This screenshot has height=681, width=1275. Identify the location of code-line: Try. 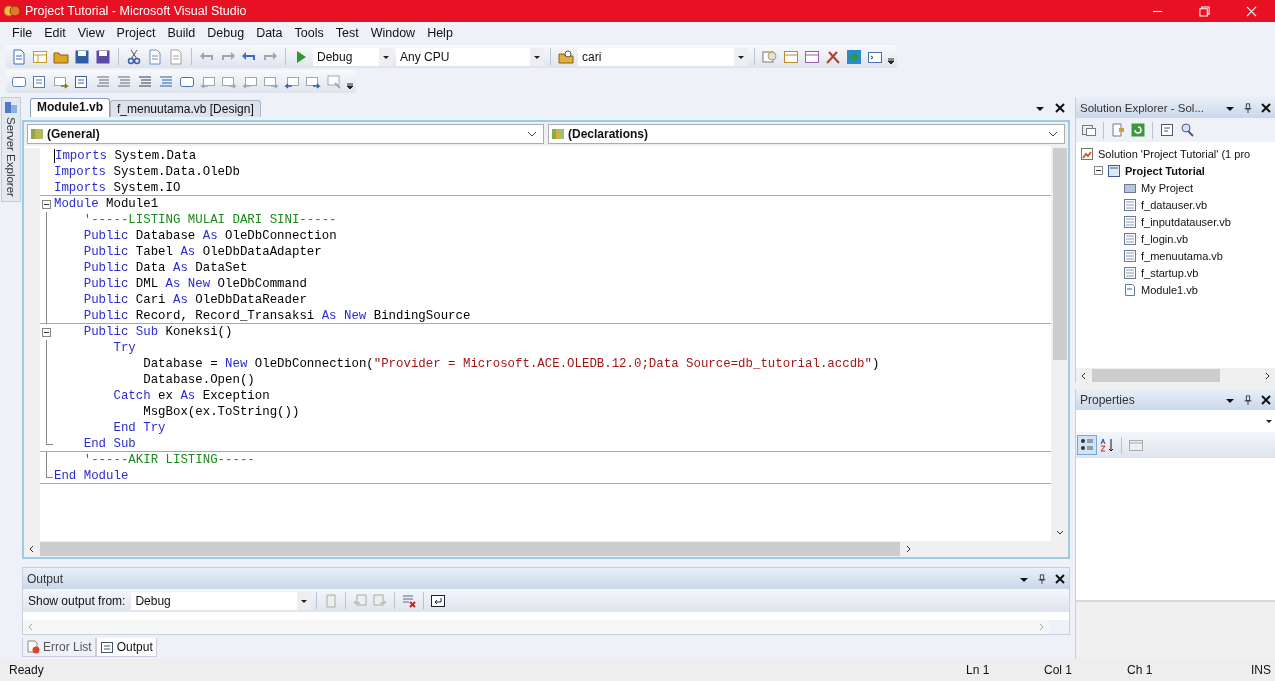
(124, 348).